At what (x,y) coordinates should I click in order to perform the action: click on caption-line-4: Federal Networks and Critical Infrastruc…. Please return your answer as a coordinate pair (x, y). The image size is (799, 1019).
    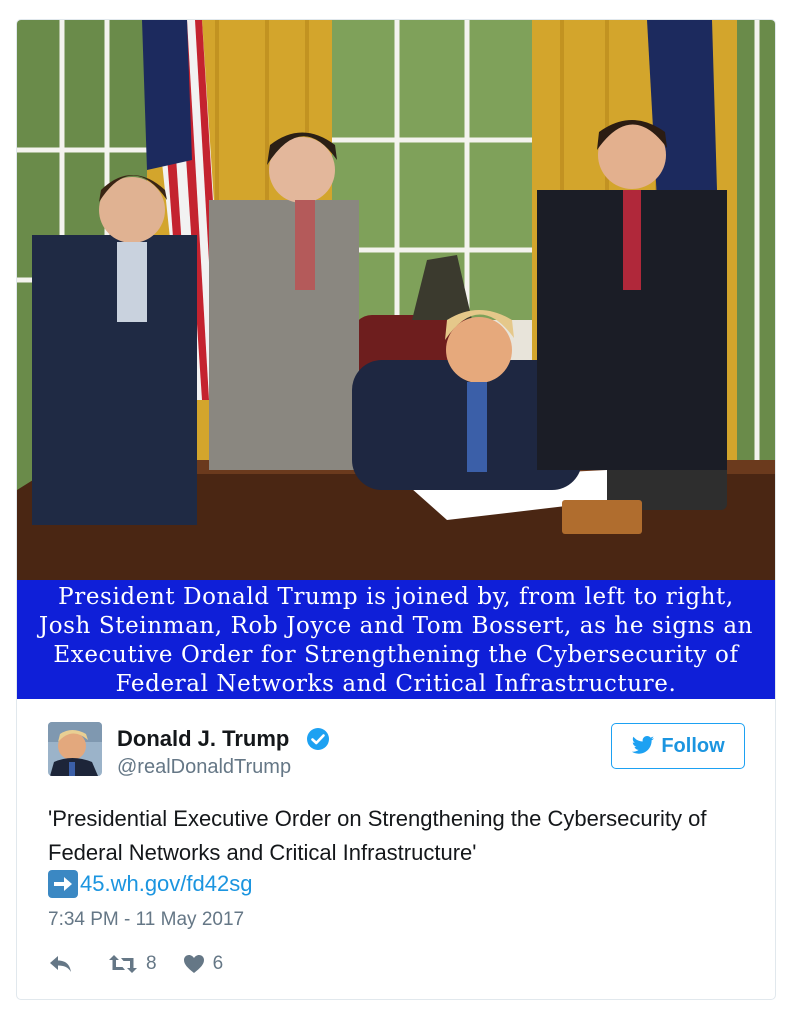
    Looking at the image, I should click on (396, 684).